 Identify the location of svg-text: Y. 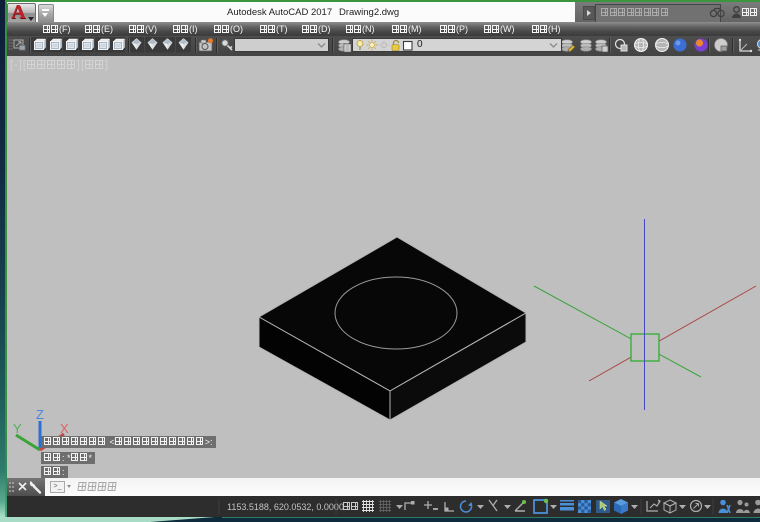
(17, 428).